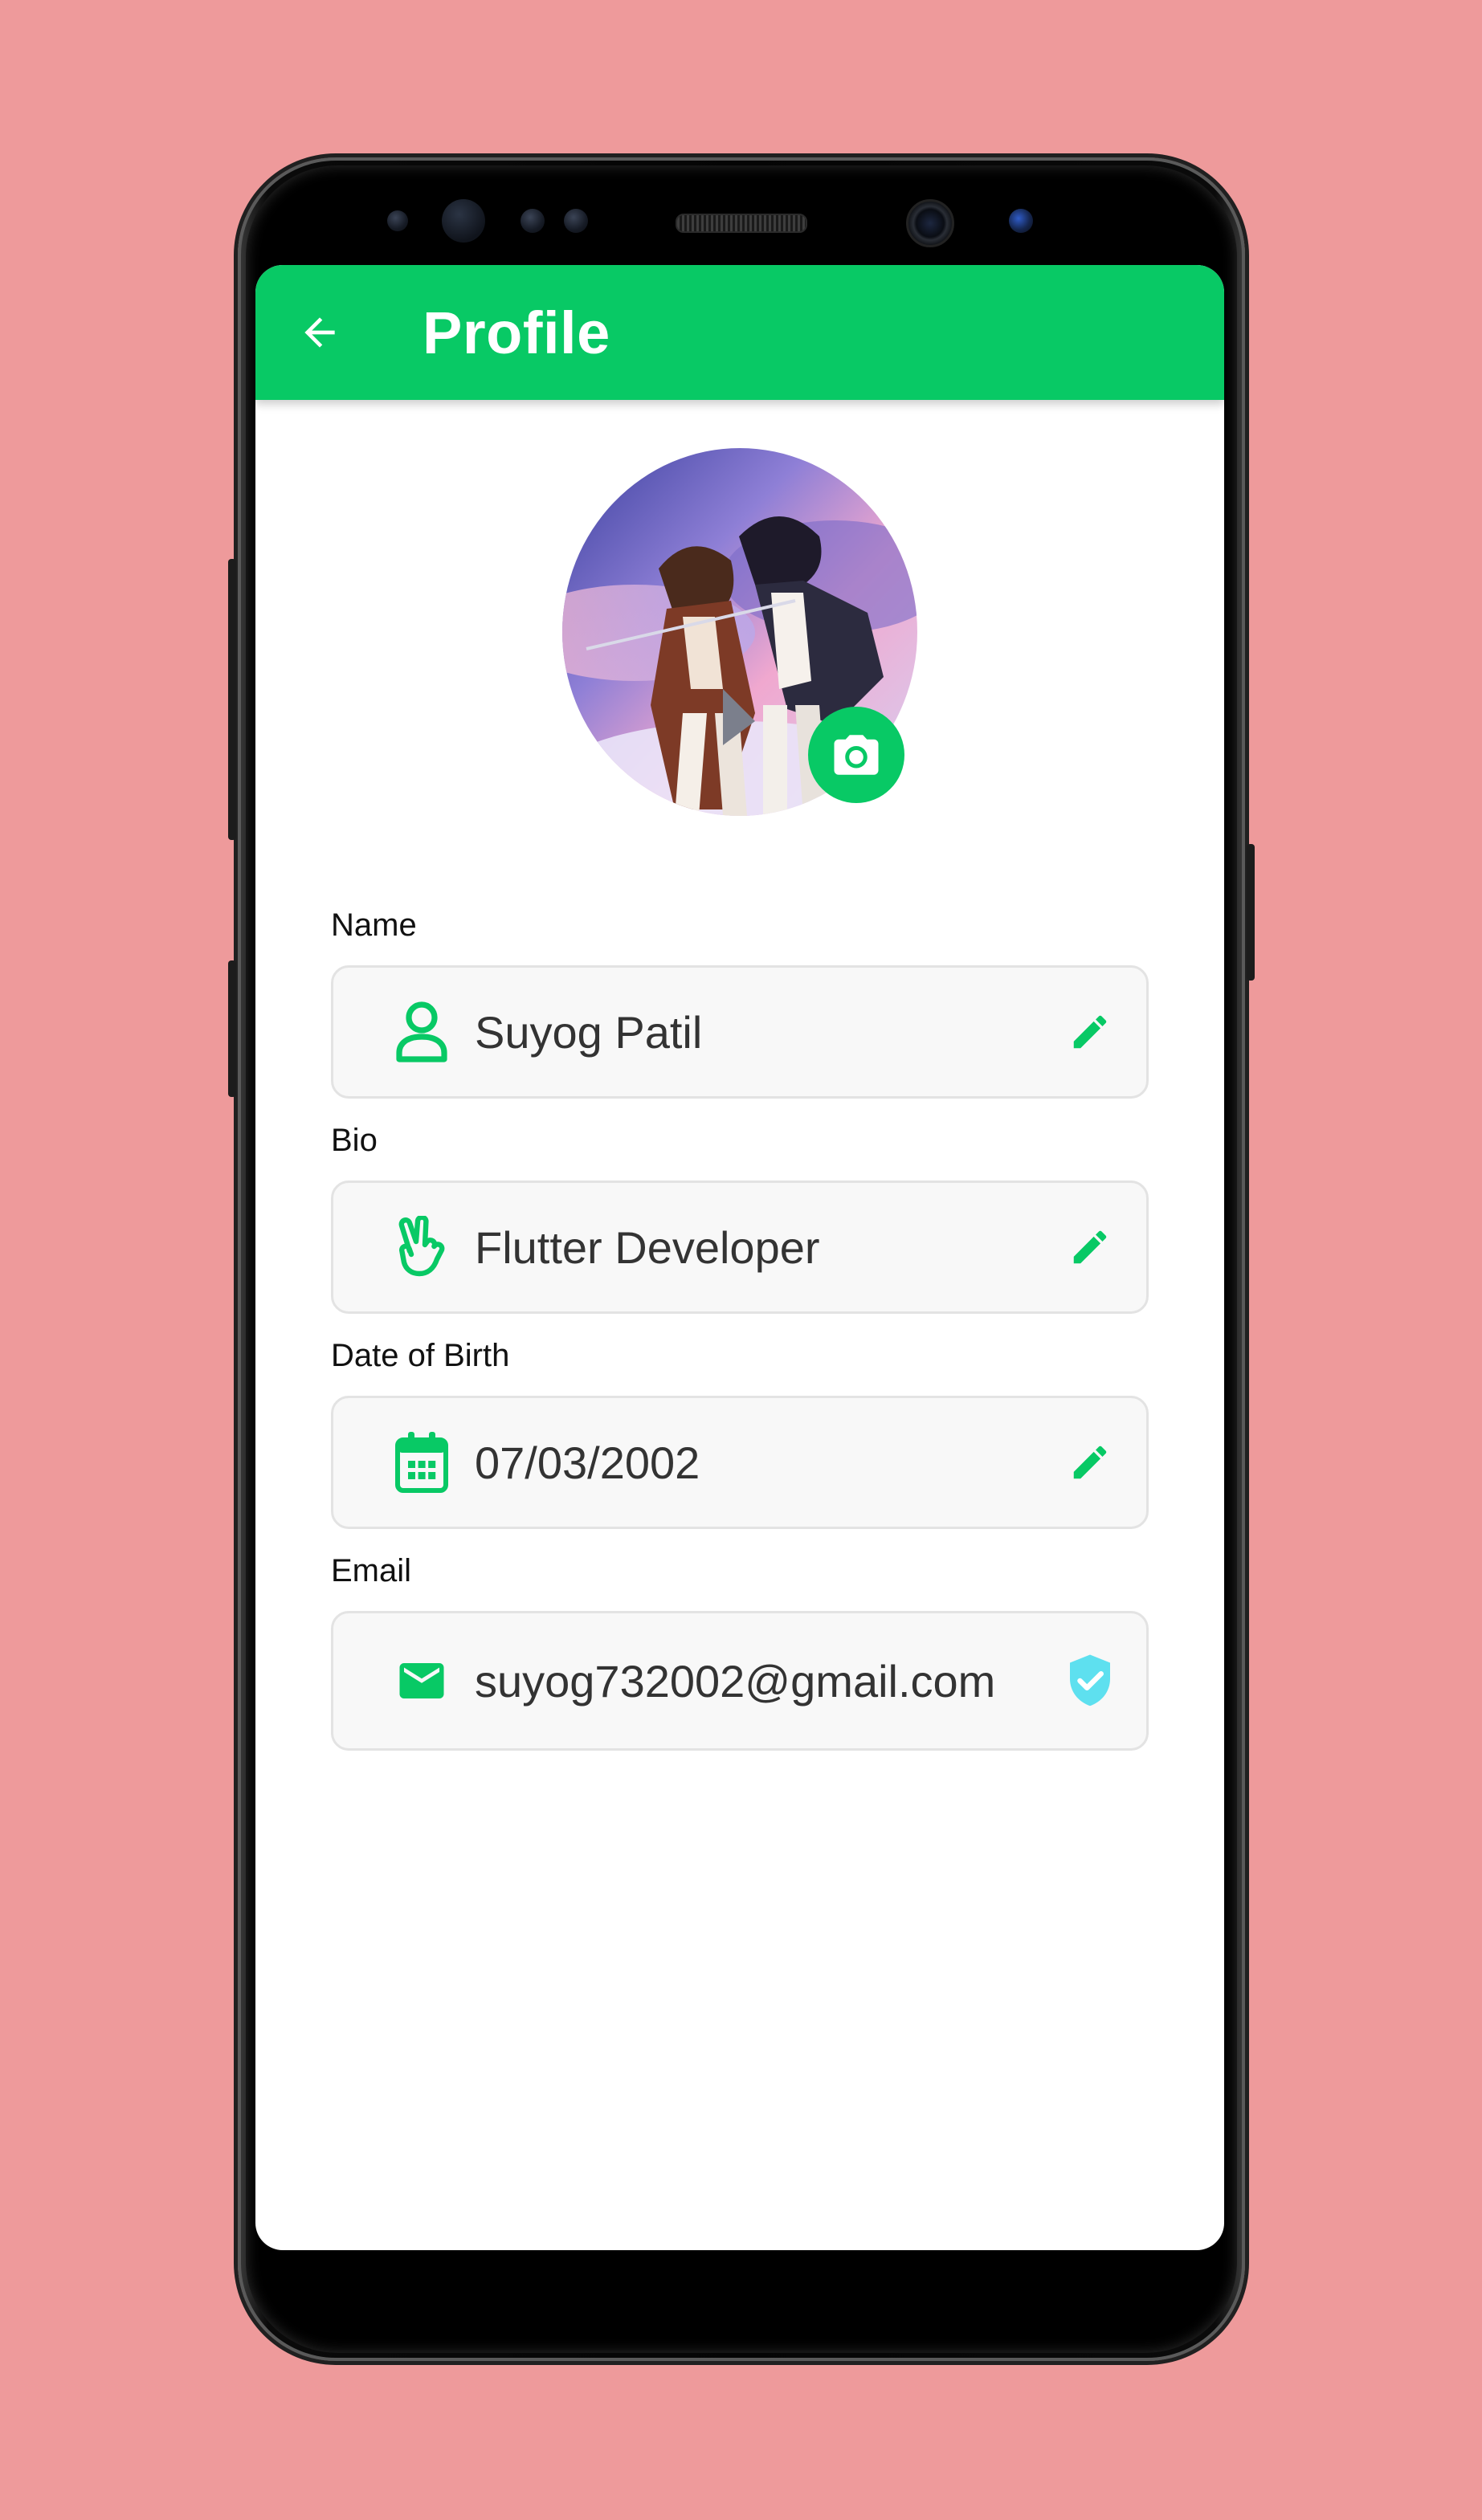 This screenshot has height=2520, width=1482. I want to click on email-label: Email, so click(371, 1570).